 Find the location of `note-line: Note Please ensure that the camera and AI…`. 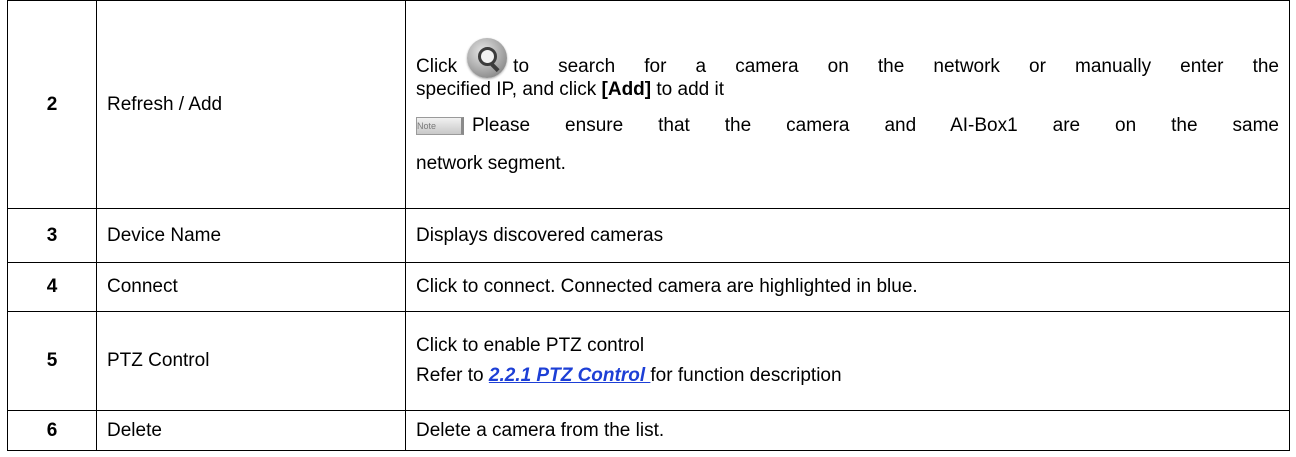

note-line: Note Please ensure that the camera and AI… is located at coordinates (847, 126).